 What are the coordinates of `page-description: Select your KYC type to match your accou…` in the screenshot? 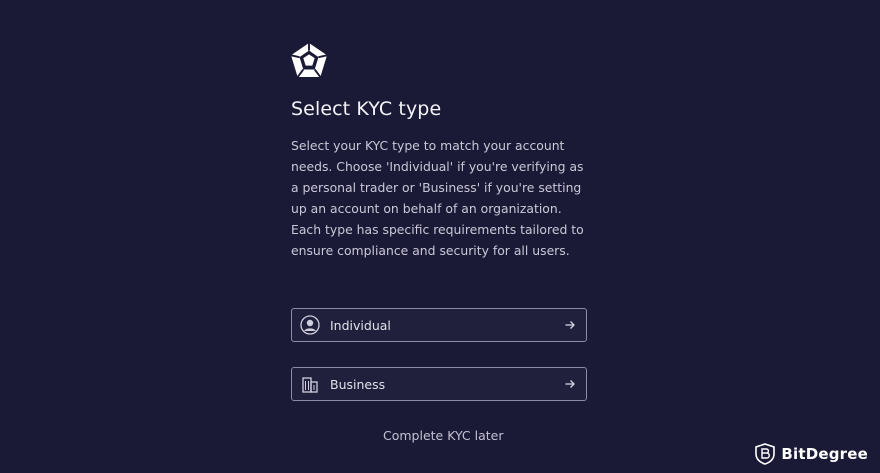 It's located at (437, 198).